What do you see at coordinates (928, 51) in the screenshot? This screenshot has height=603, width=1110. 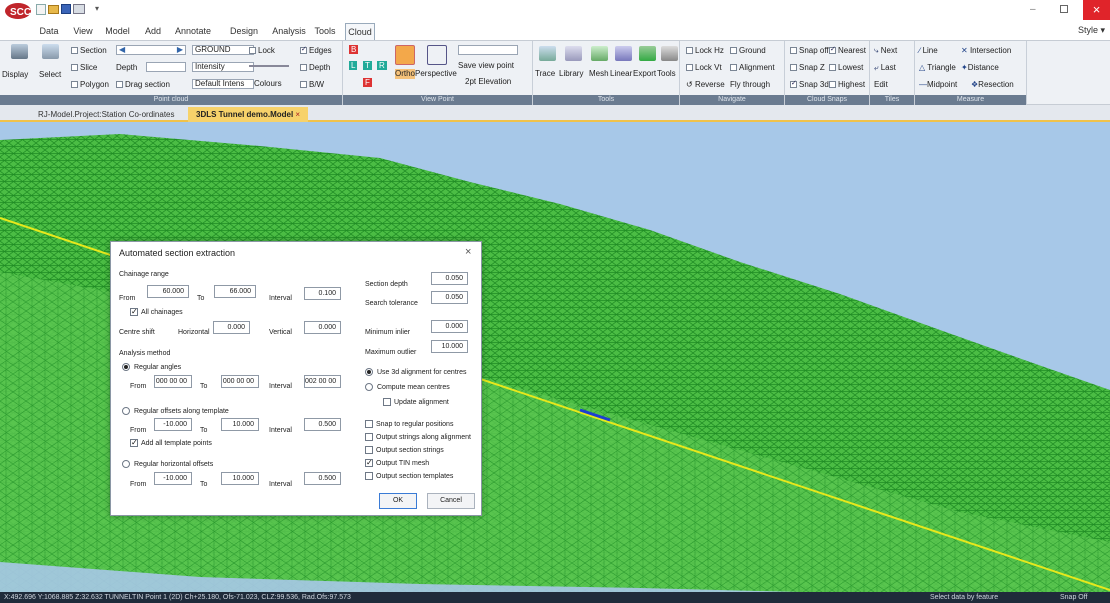 I see `line-button: ∕ Line` at bounding box center [928, 51].